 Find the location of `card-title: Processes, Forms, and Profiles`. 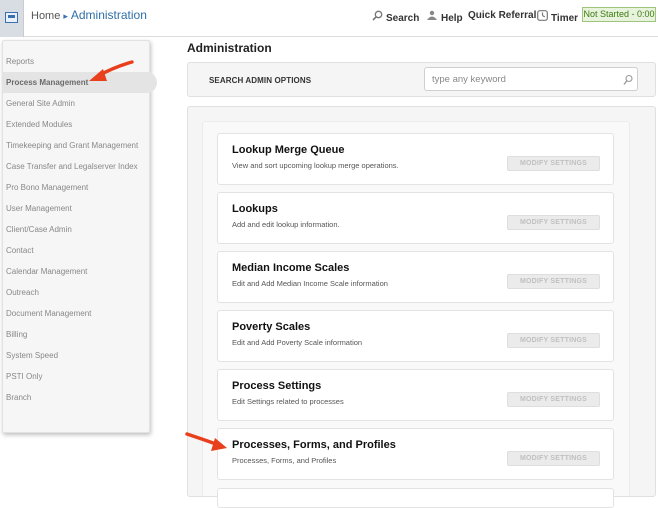

card-title: Processes, Forms, and Profiles is located at coordinates (314, 445).